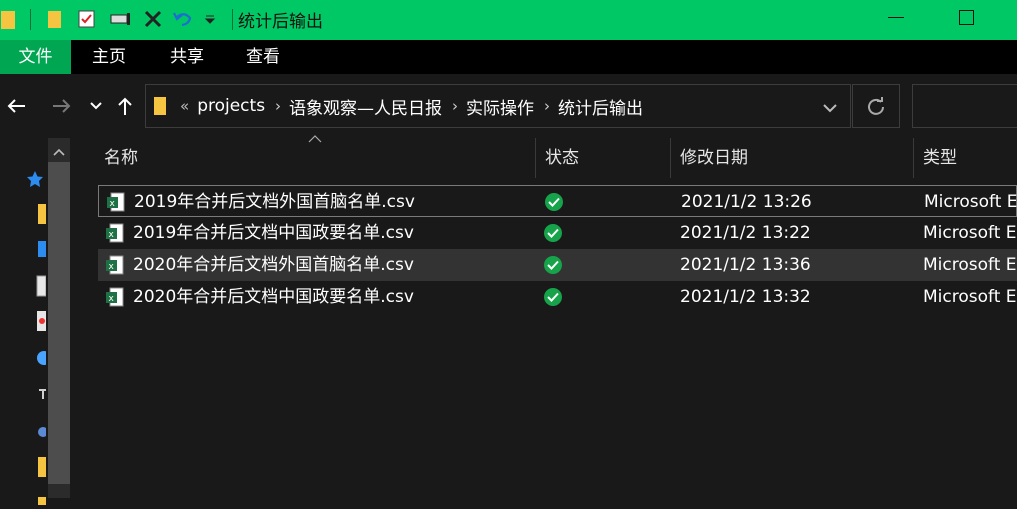 This screenshot has width=1017, height=509. What do you see at coordinates (210, 19) in the screenshot?
I see `customize-toolbar-icon` at bounding box center [210, 19].